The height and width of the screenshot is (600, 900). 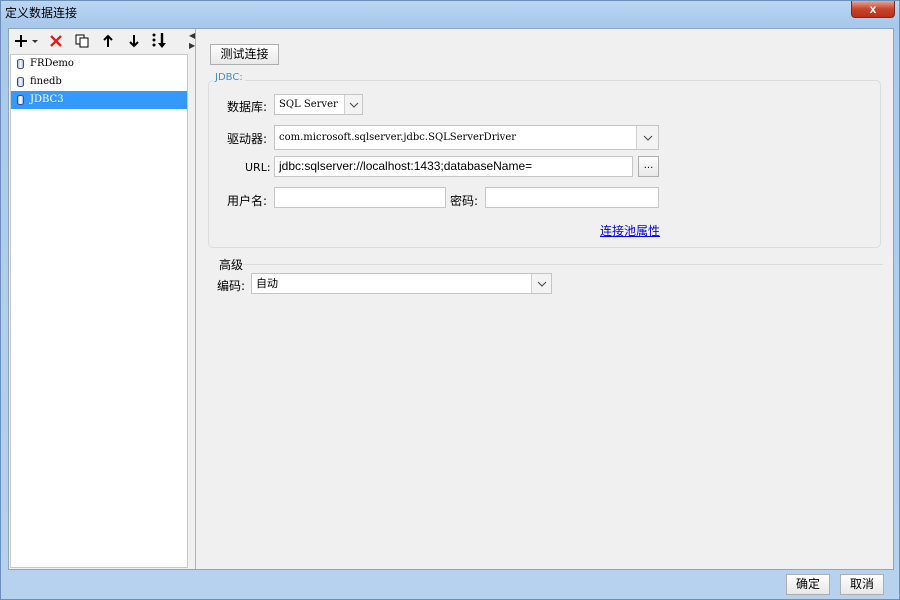 I want to click on advanced-divider, so click(x=563, y=264).